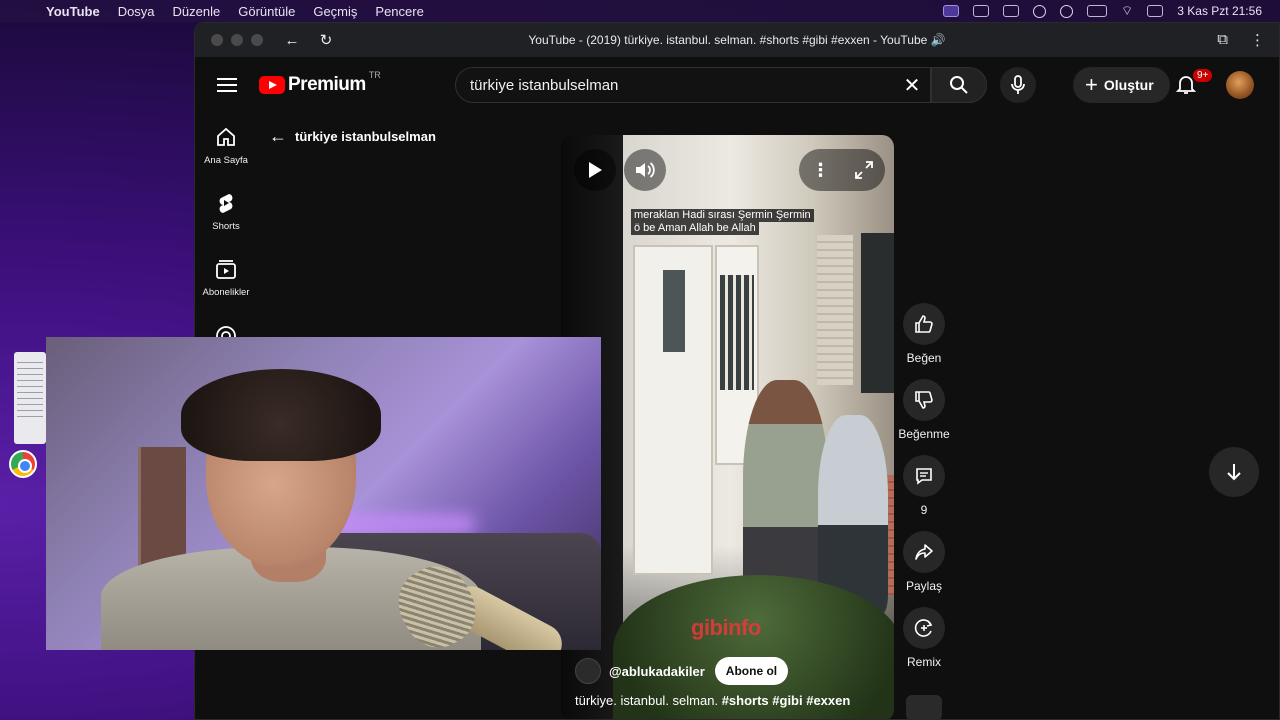 This screenshot has height=720, width=1280. What do you see at coordinates (30, 398) in the screenshot?
I see `window-thumbnail` at bounding box center [30, 398].